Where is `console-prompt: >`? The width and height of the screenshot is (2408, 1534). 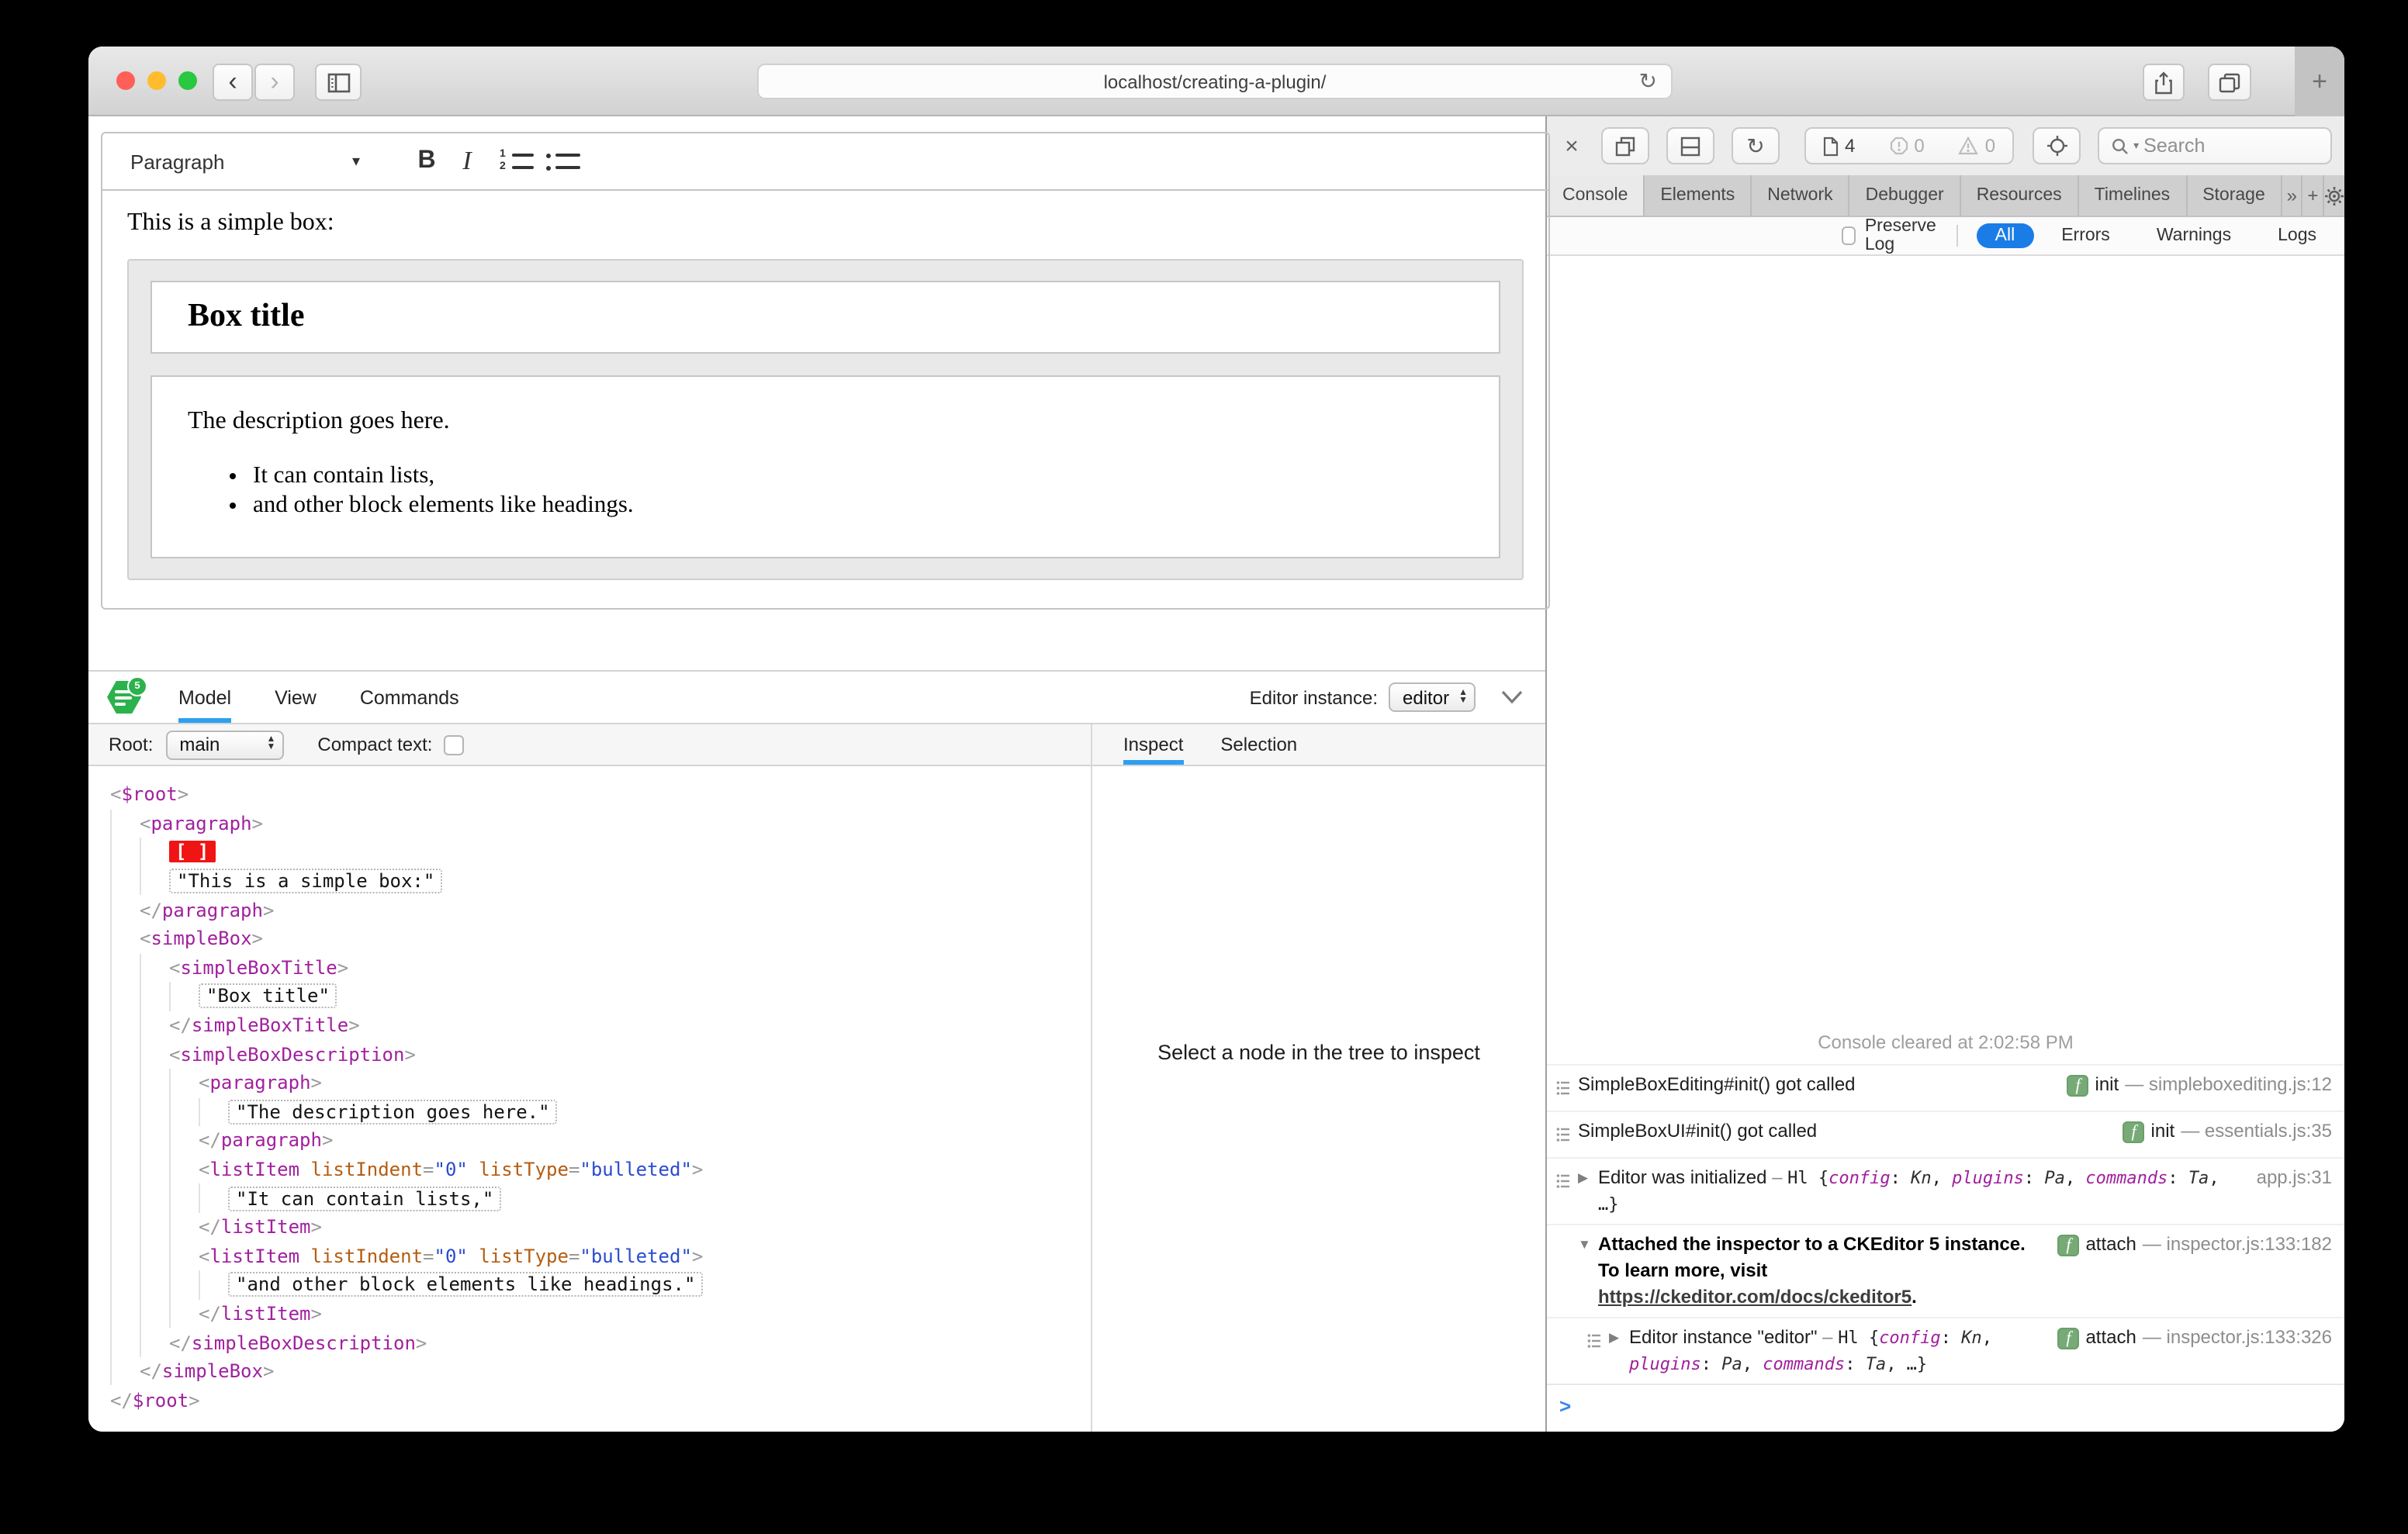
console-prompt: > is located at coordinates (1945, 1408).